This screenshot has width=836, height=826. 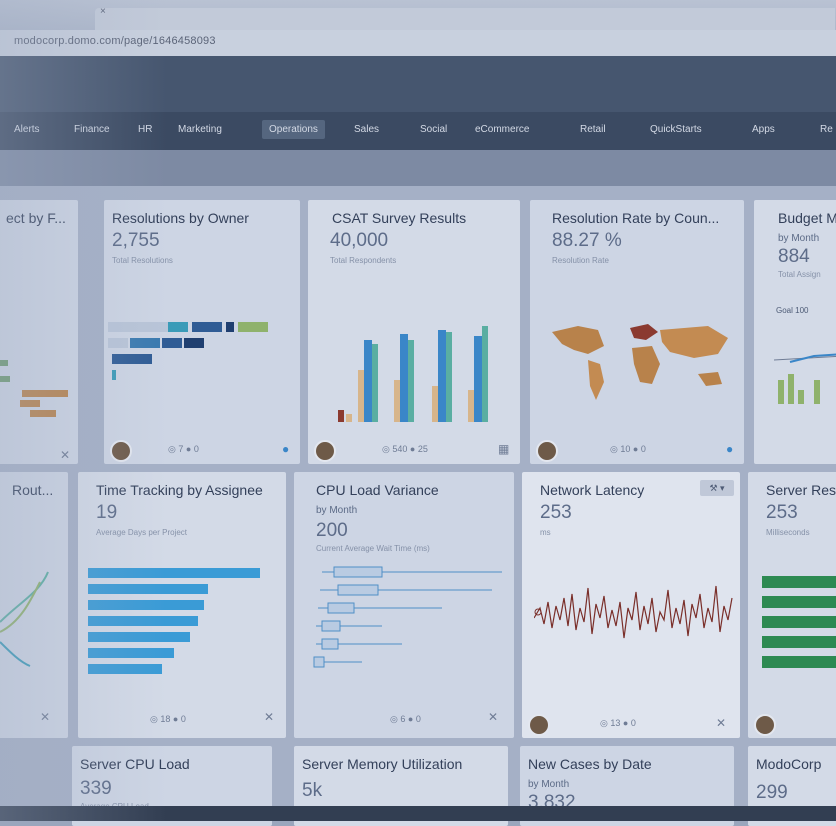 I want to click on card-value-label: ms, so click(x=545, y=532).